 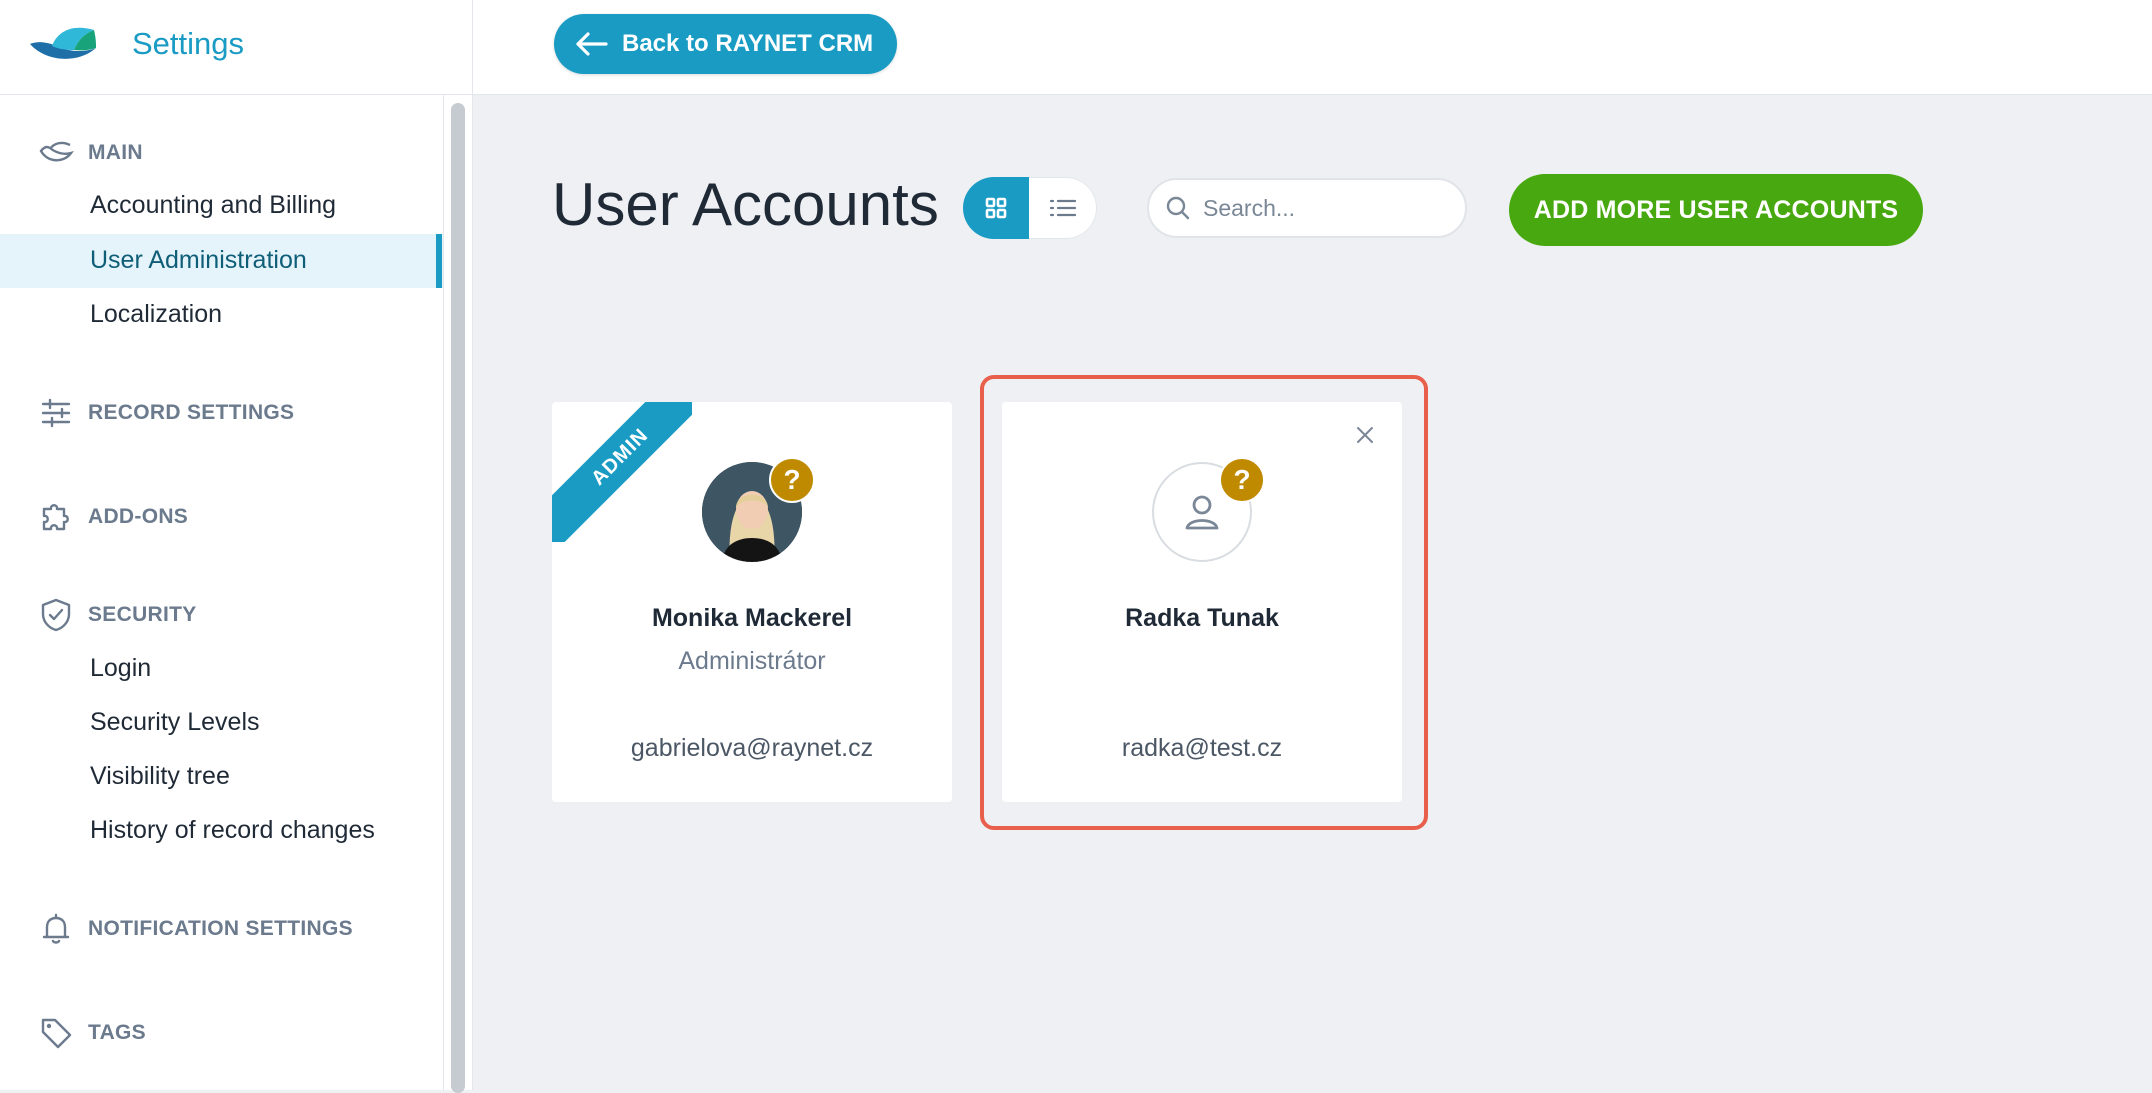 I want to click on back-to-crm-button: Back to RAYNET CRM, so click(x=726, y=44).